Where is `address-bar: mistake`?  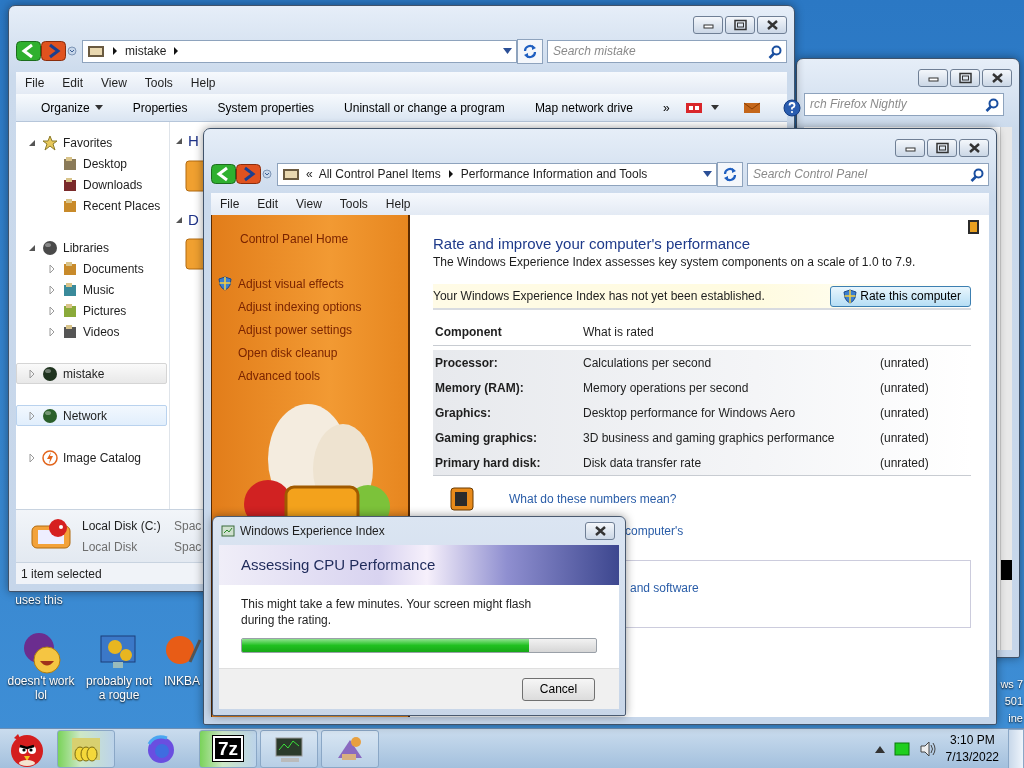 address-bar: mistake is located at coordinates (299, 51).